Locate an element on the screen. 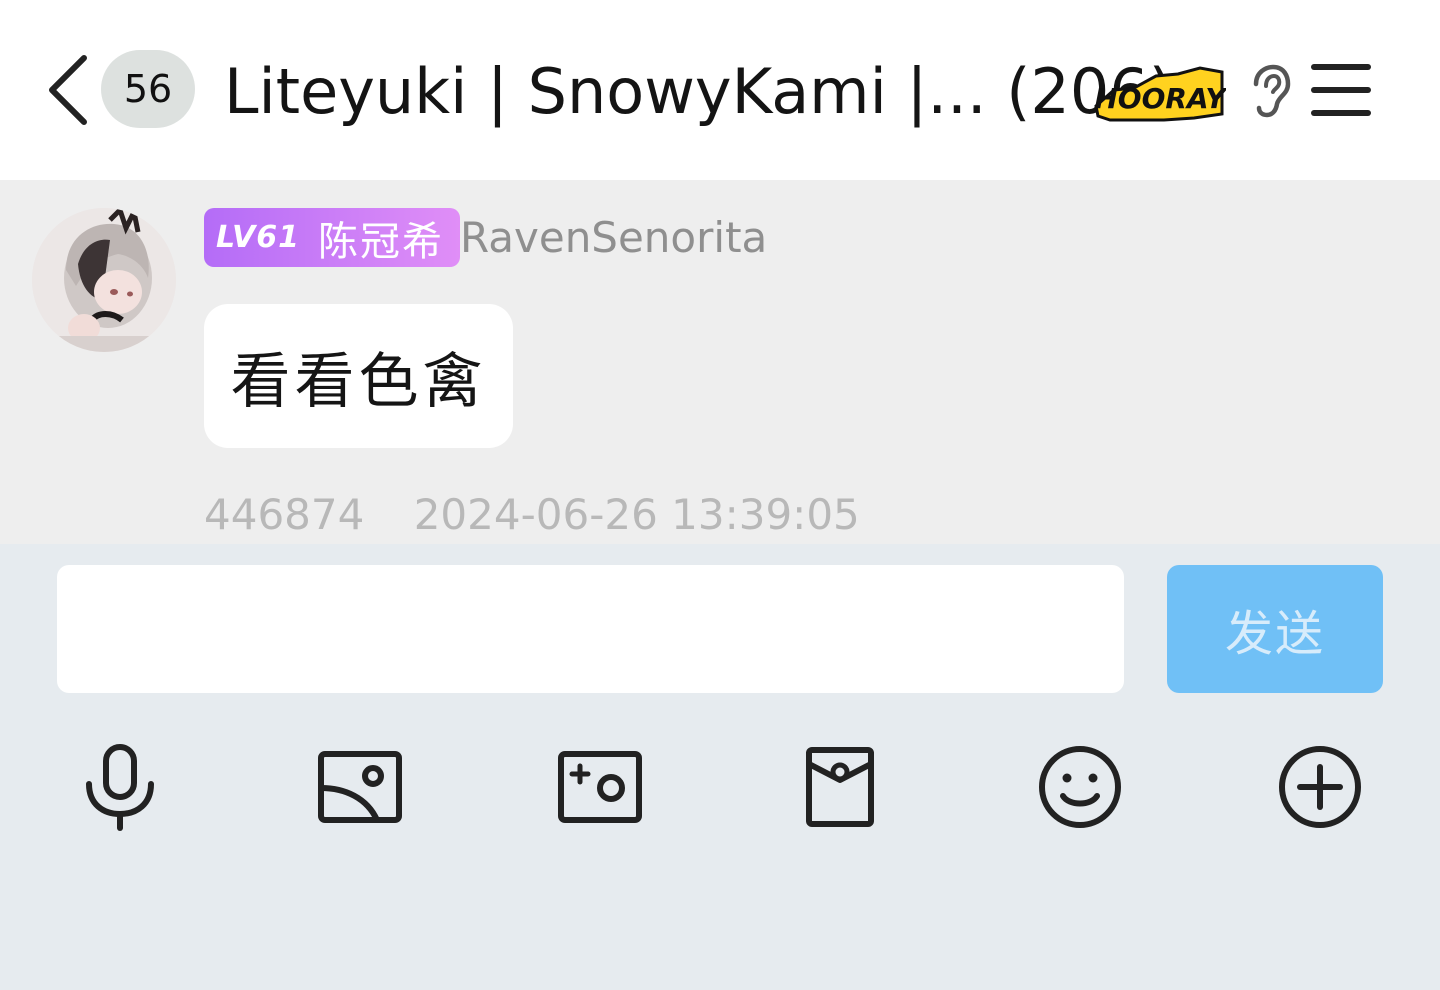 The image size is (1440, 990). listen-mode-button is located at coordinates (1269, 91).